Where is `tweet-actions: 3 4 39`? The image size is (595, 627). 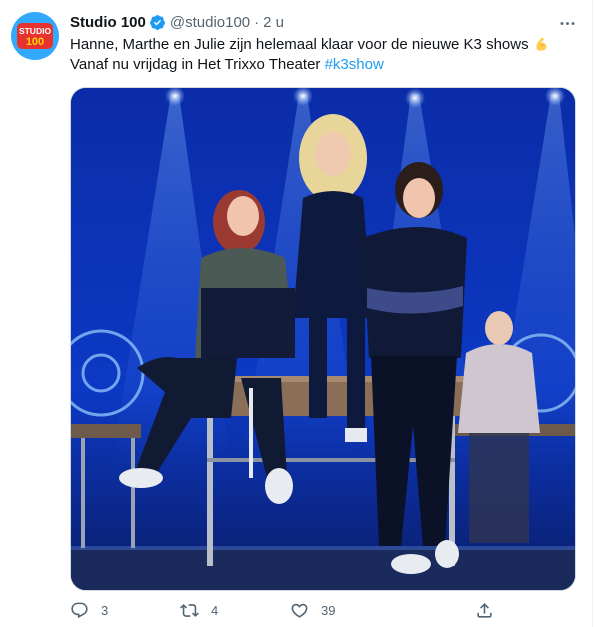 tweet-actions: 3 4 39 is located at coordinates (290, 613).